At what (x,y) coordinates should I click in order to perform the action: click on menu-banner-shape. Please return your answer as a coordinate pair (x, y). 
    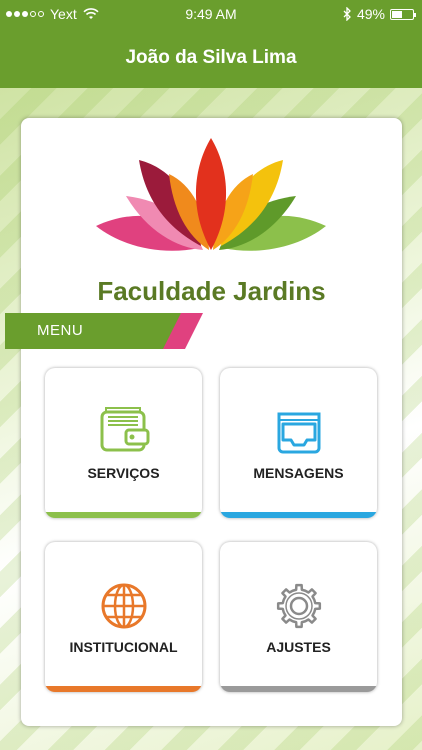
    Looking at the image, I should click on (104, 331).